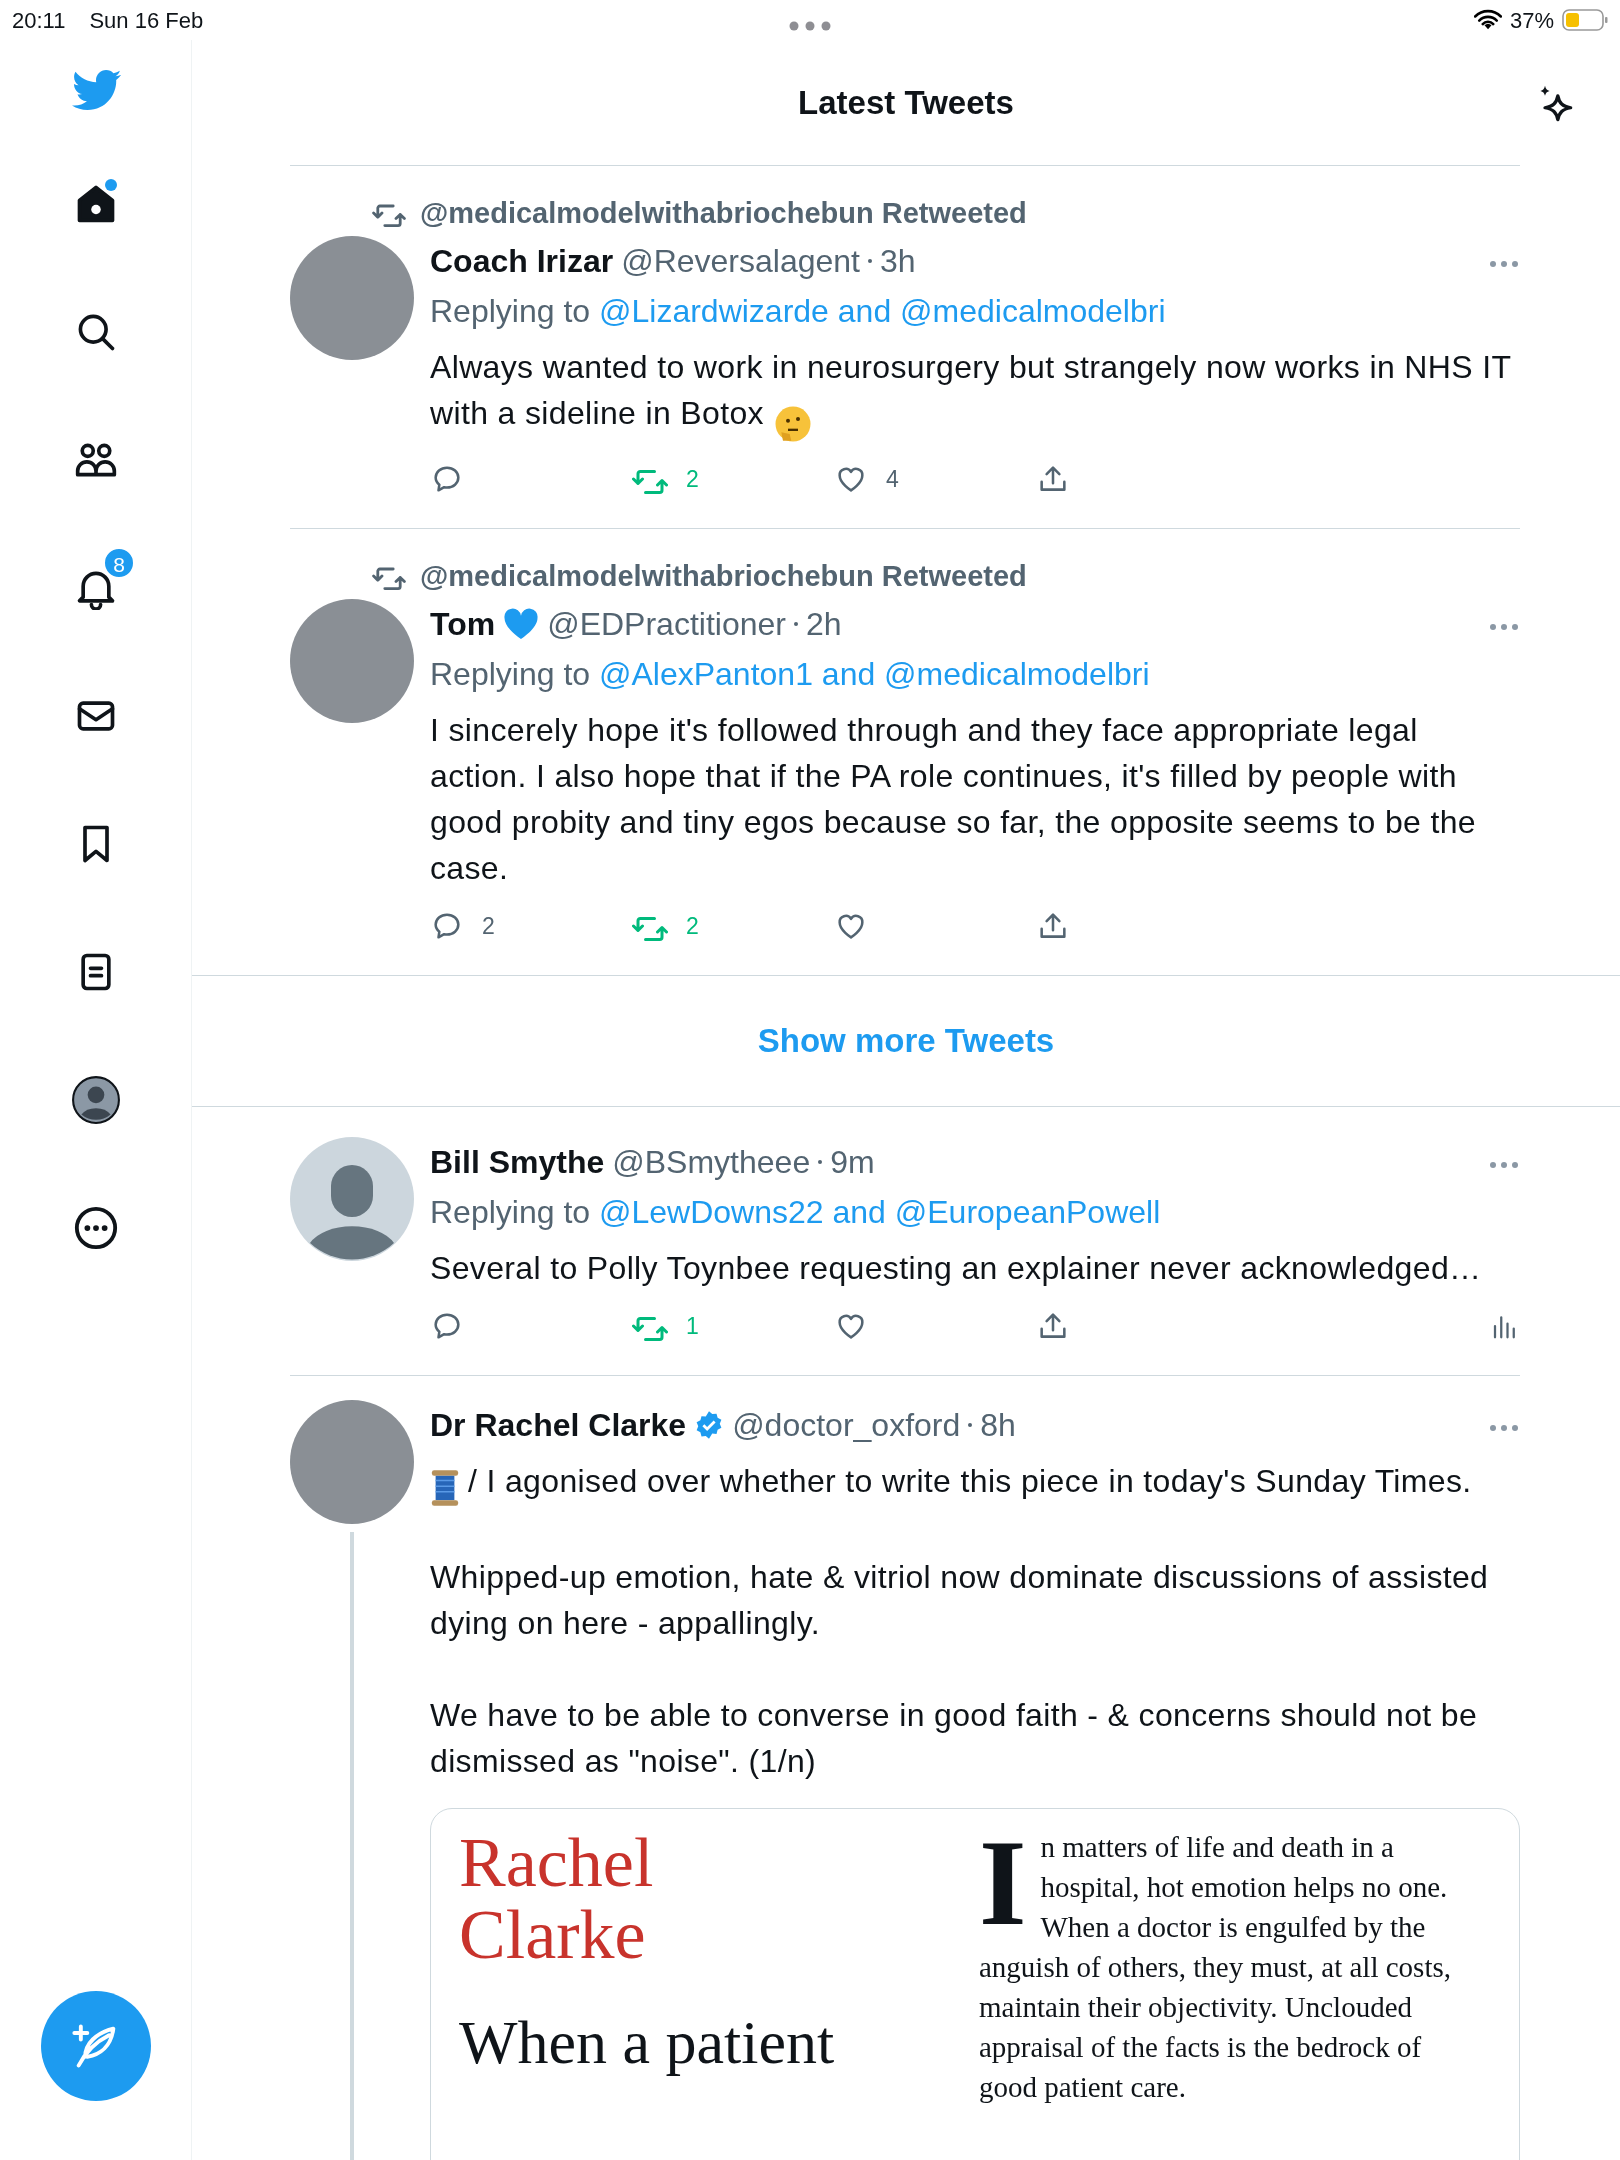 This screenshot has height=2160, width=1620. I want to click on notifications-nav-button: 8, so click(95, 588).